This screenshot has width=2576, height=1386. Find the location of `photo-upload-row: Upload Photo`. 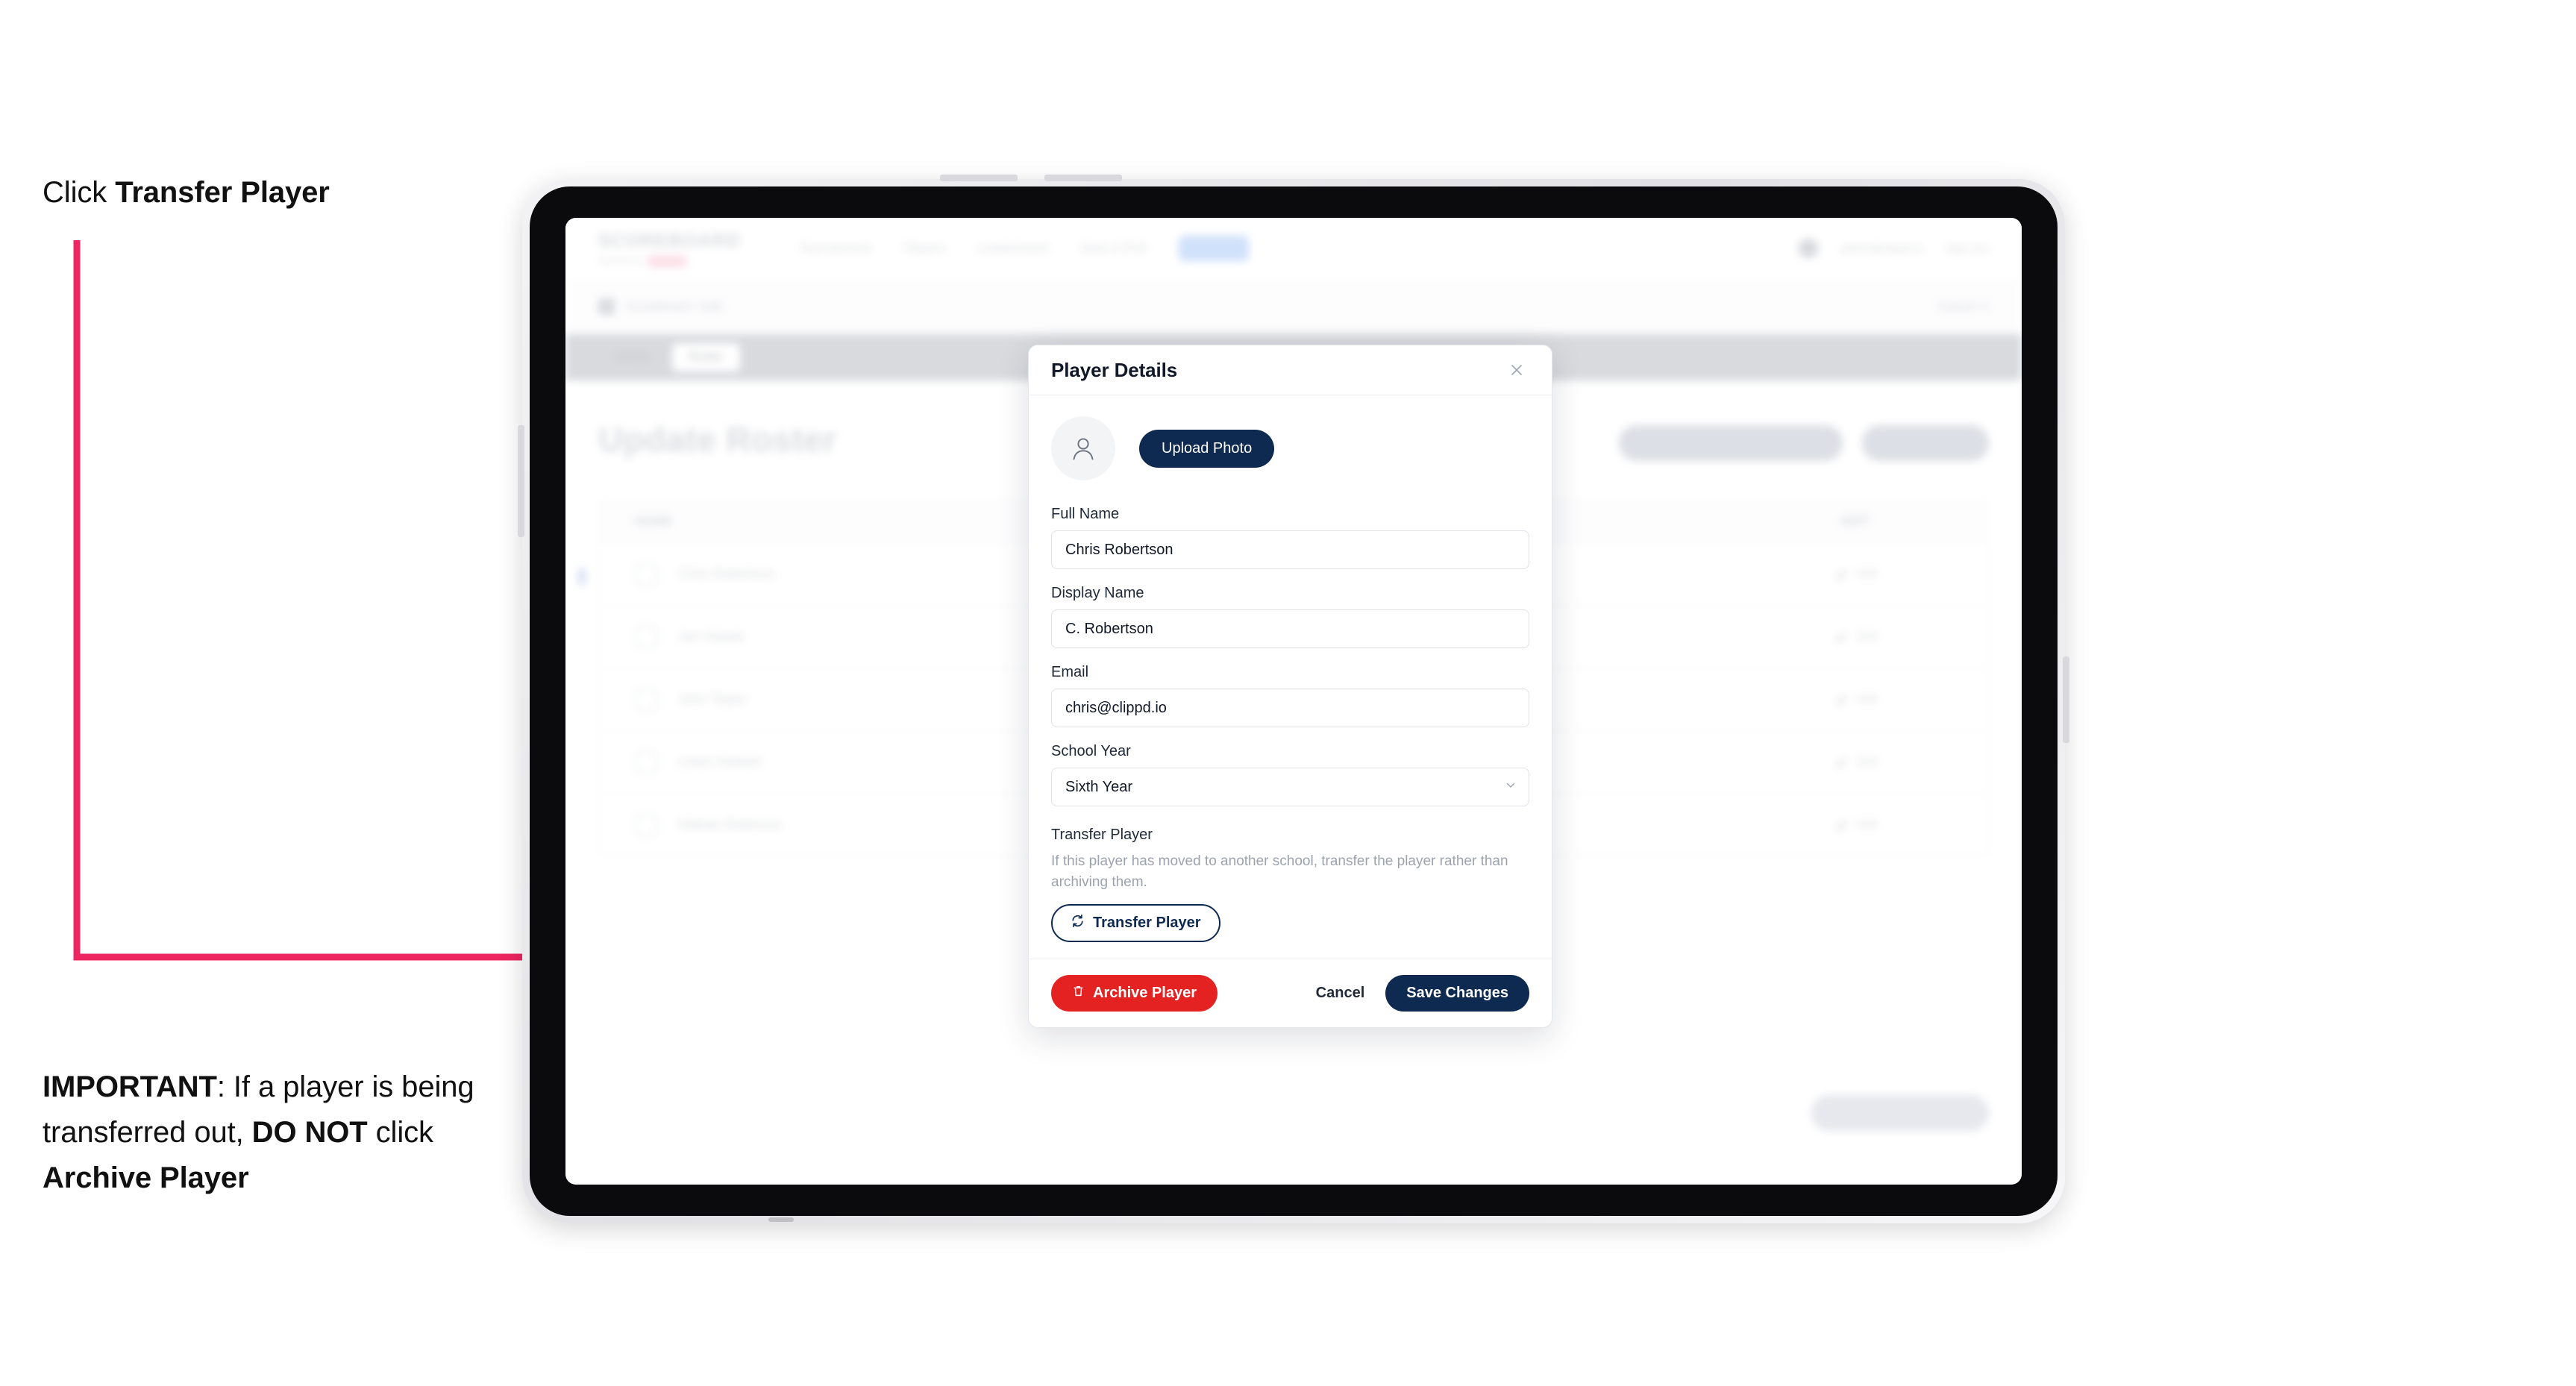

photo-upload-row: Upload Photo is located at coordinates (1290, 448).